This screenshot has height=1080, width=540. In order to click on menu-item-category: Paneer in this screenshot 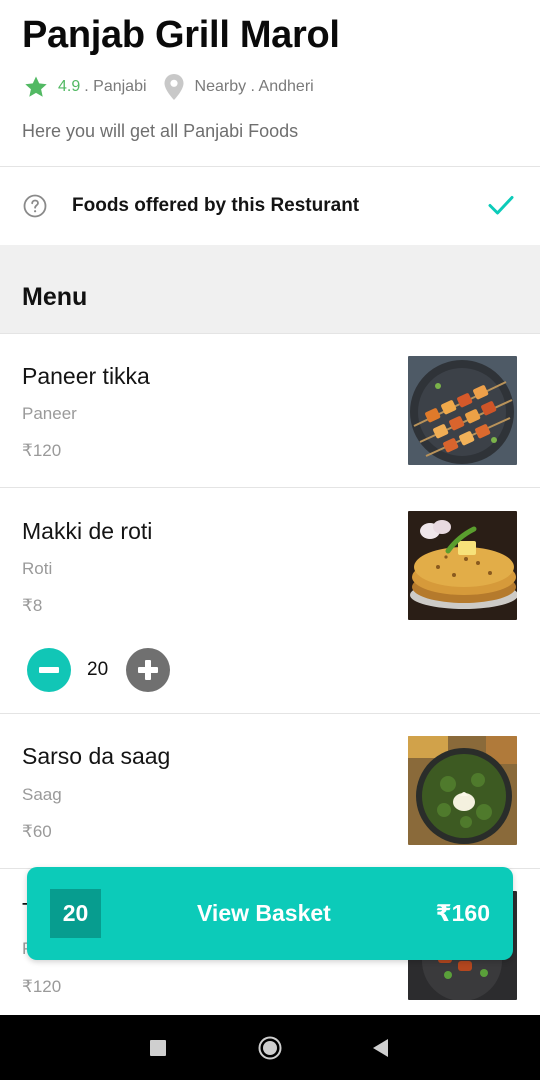, I will do `click(49, 413)`.